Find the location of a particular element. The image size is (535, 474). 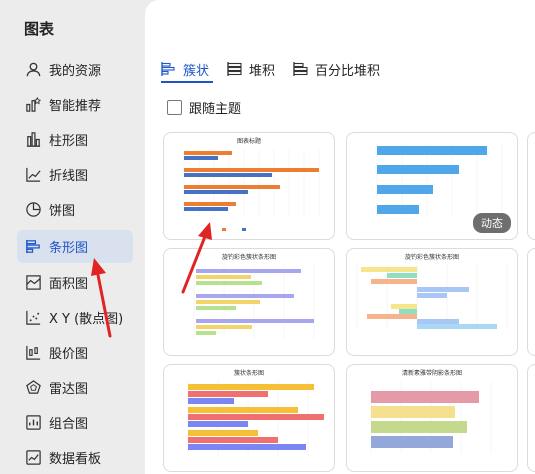

combo-chart-icon is located at coordinates (33, 423).